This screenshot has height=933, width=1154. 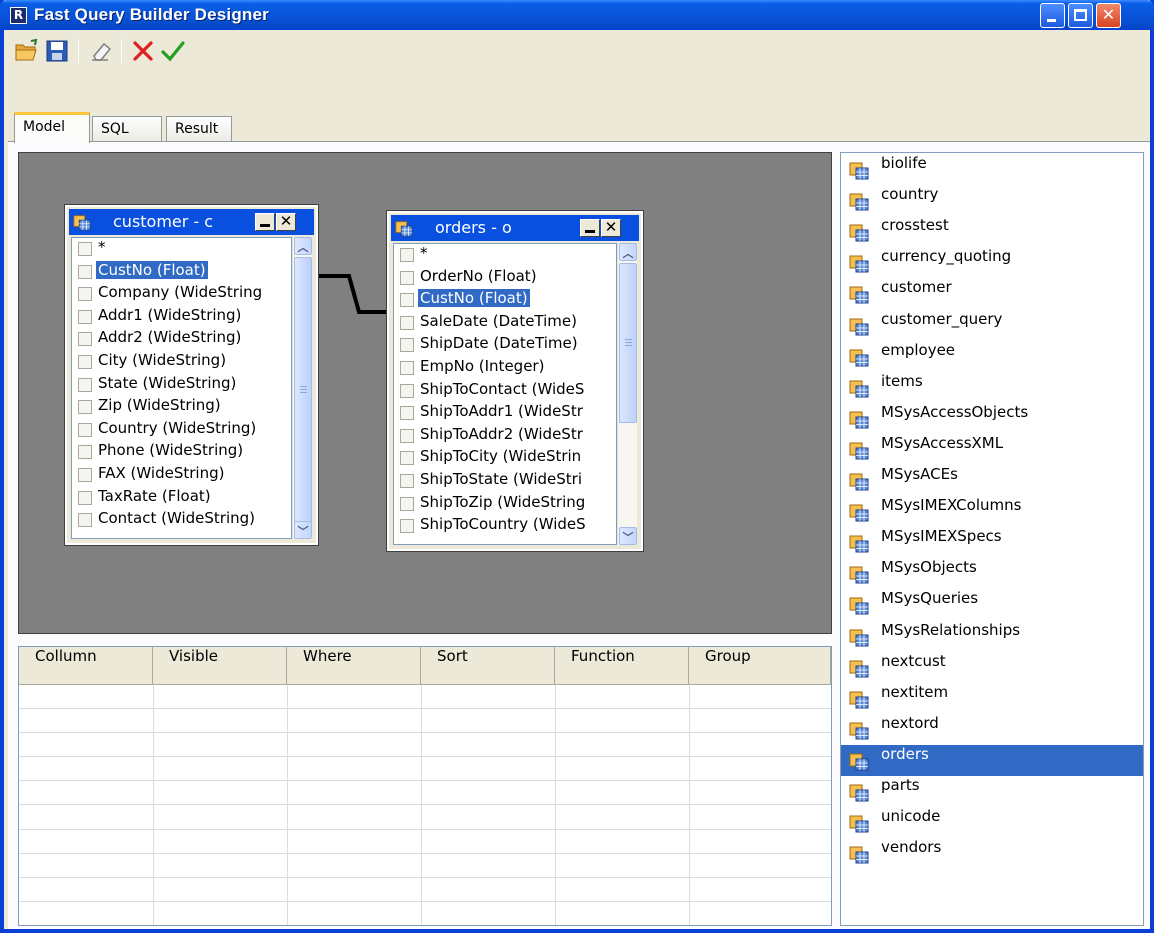 I want to click on field-row: Addr1 (WideString), so click(x=181, y=317).